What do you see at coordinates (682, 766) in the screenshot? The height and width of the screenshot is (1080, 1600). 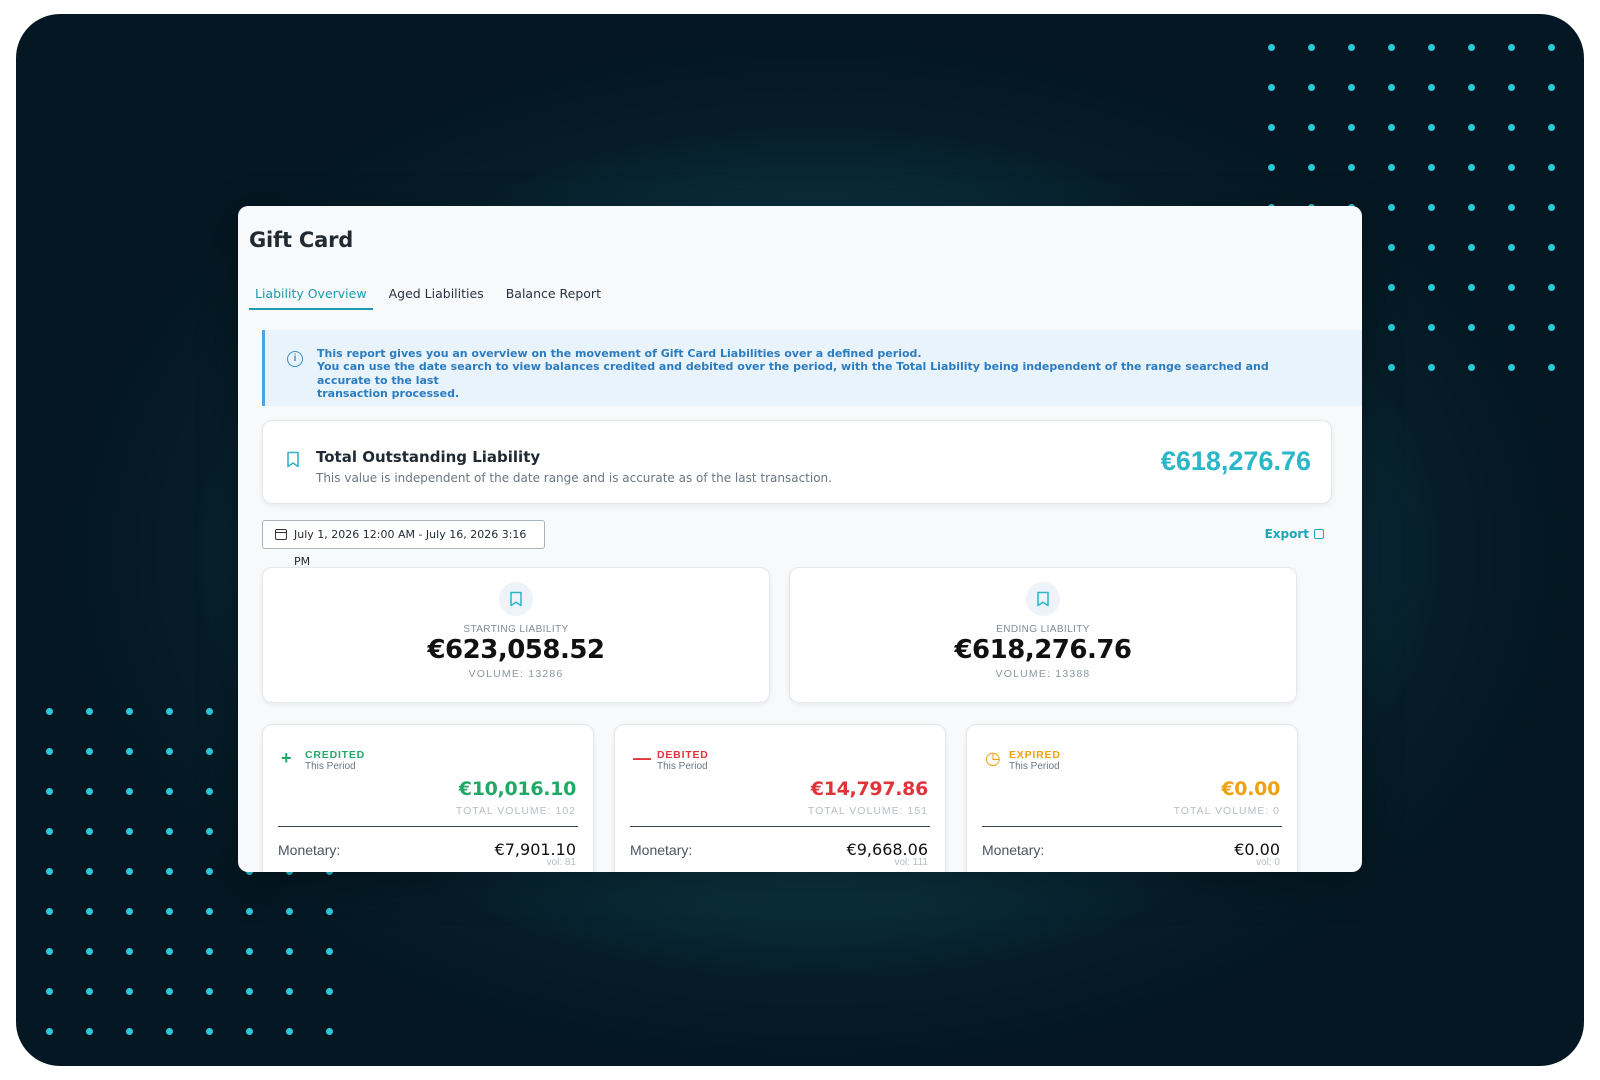 I see `movement-subtitle: This Period` at bounding box center [682, 766].